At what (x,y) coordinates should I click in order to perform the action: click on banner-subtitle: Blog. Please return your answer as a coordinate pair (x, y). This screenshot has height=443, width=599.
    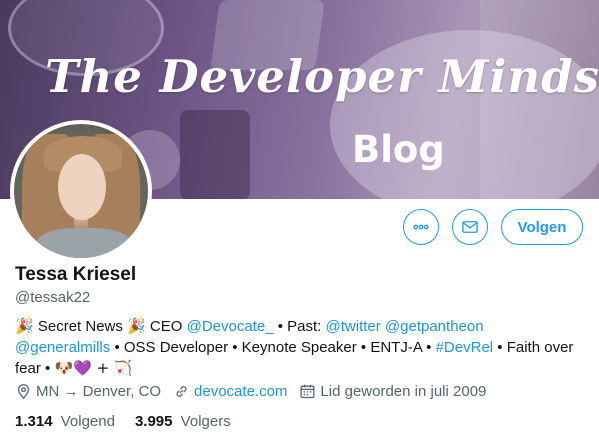
    Looking at the image, I should click on (398, 149).